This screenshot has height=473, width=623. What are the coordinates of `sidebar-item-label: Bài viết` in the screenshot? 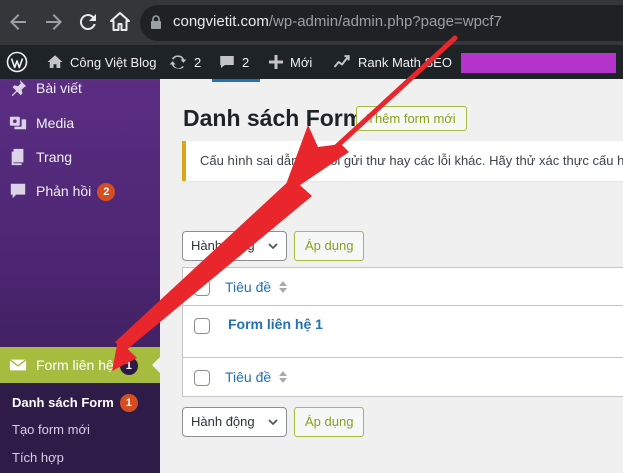 It's located at (59, 88).